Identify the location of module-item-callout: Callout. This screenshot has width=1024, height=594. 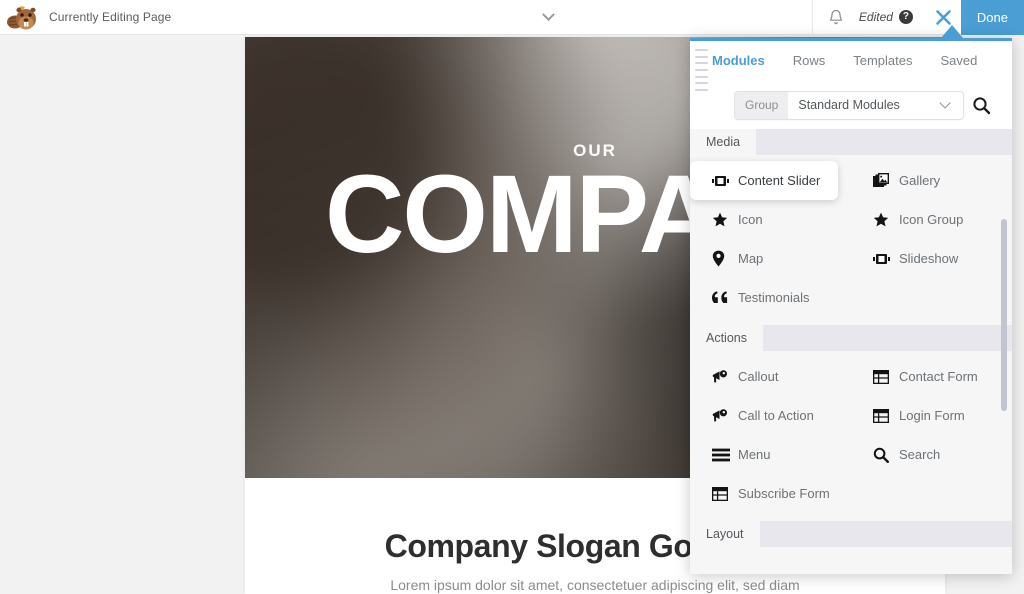
(770, 376).